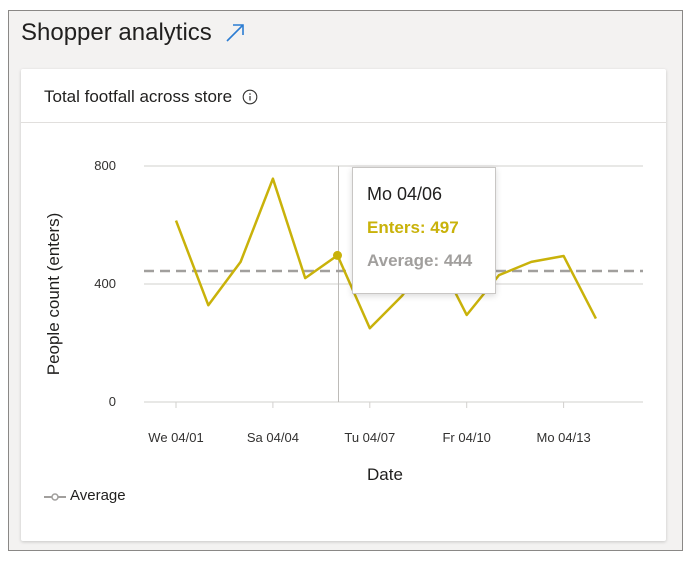  What do you see at coordinates (420, 260) in the screenshot?
I see `tooltip-average: Average: 444` at bounding box center [420, 260].